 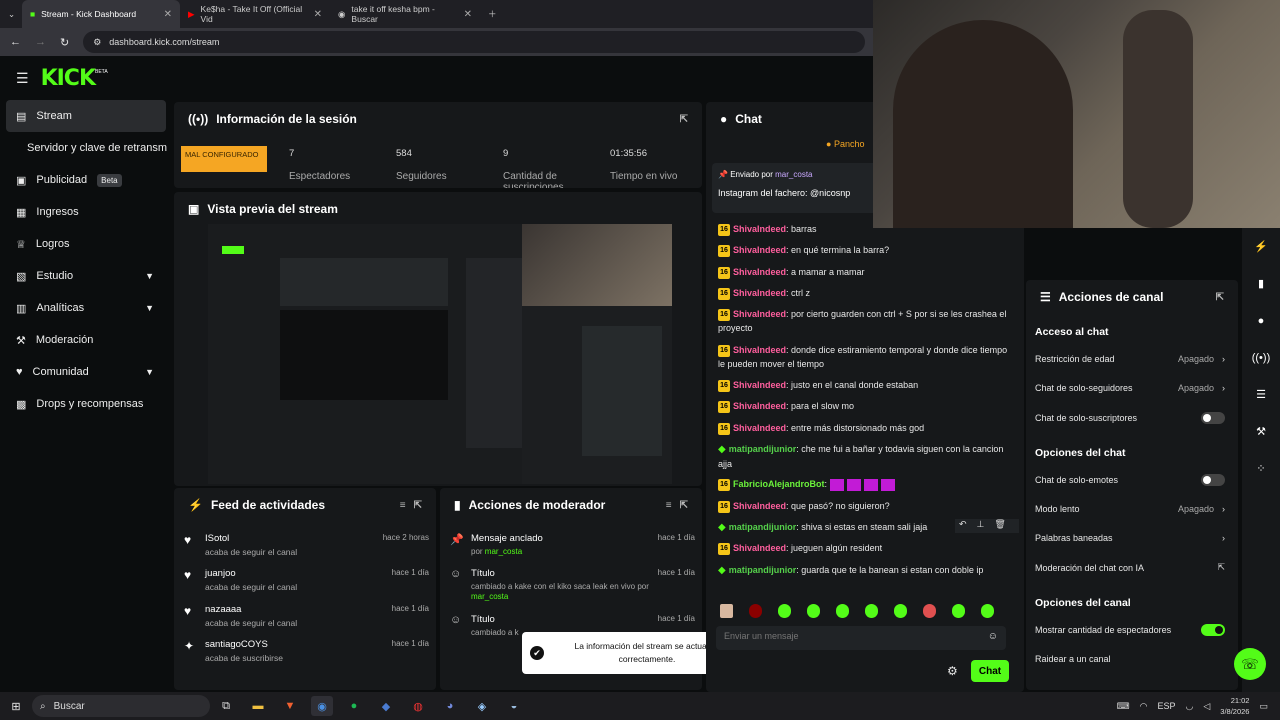 I want to click on shield-icon: ▮, so click(x=1261, y=283).